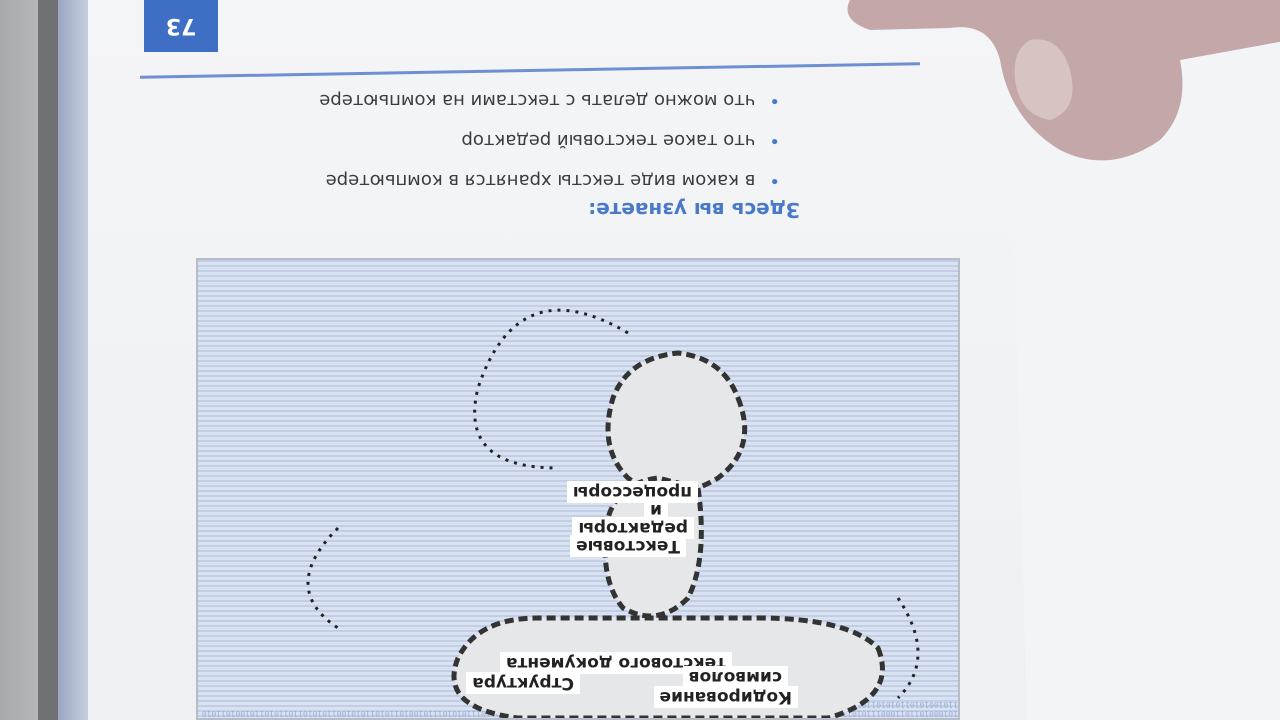 The image size is (1280, 720). Describe the element at coordinates (181, 26) in the screenshot. I see `page-number: 73` at that location.